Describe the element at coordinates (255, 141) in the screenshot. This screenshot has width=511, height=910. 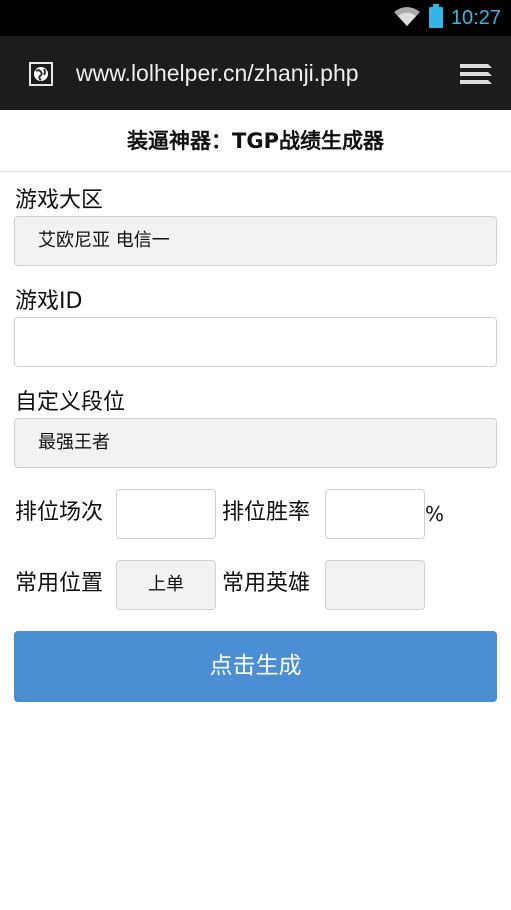
I see `page-title: 装逼神器：TGP战绩生成器` at that location.